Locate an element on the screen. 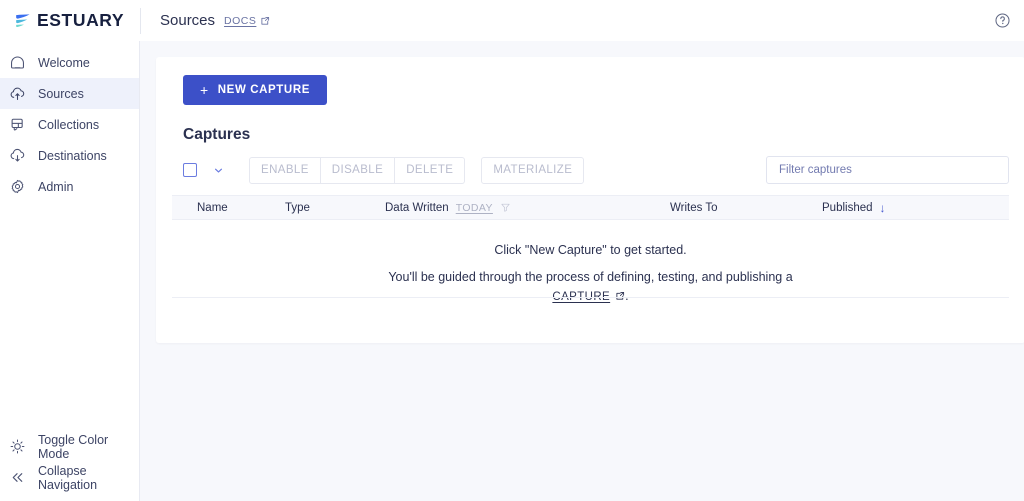 The height and width of the screenshot is (501, 1024). selection-dropdown-button is located at coordinates (218, 170).